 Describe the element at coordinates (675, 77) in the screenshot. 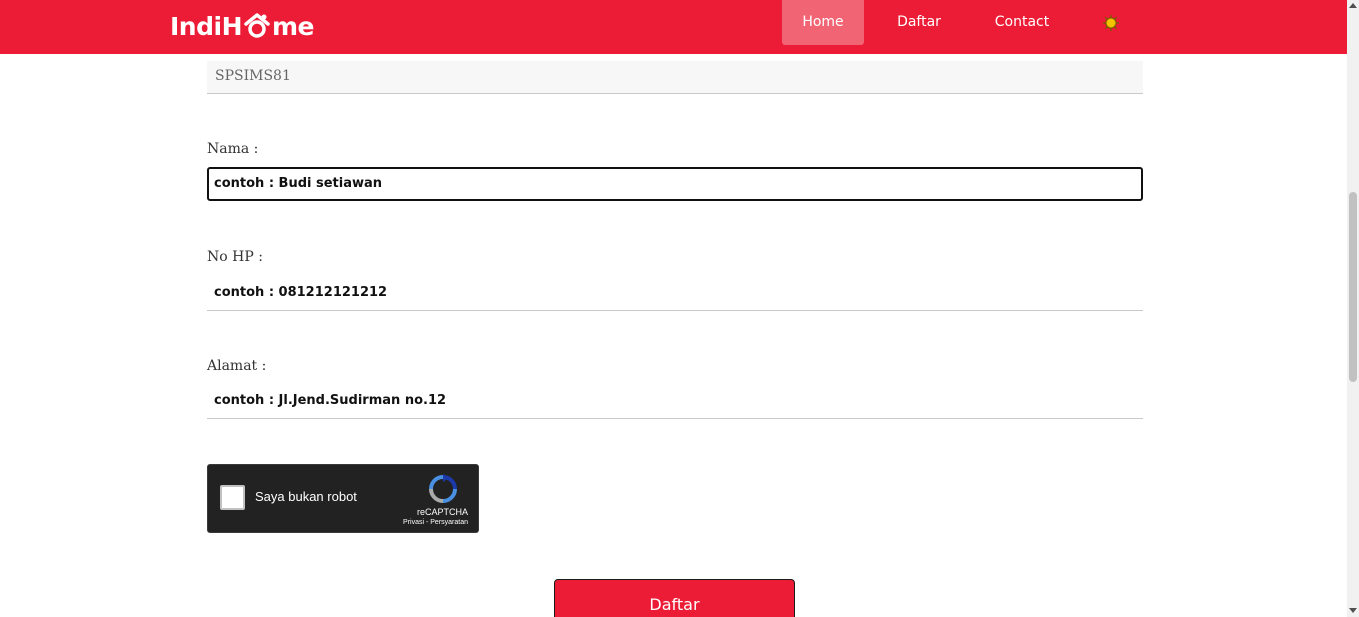

I see `registration-code-field: SPSIMS81` at that location.